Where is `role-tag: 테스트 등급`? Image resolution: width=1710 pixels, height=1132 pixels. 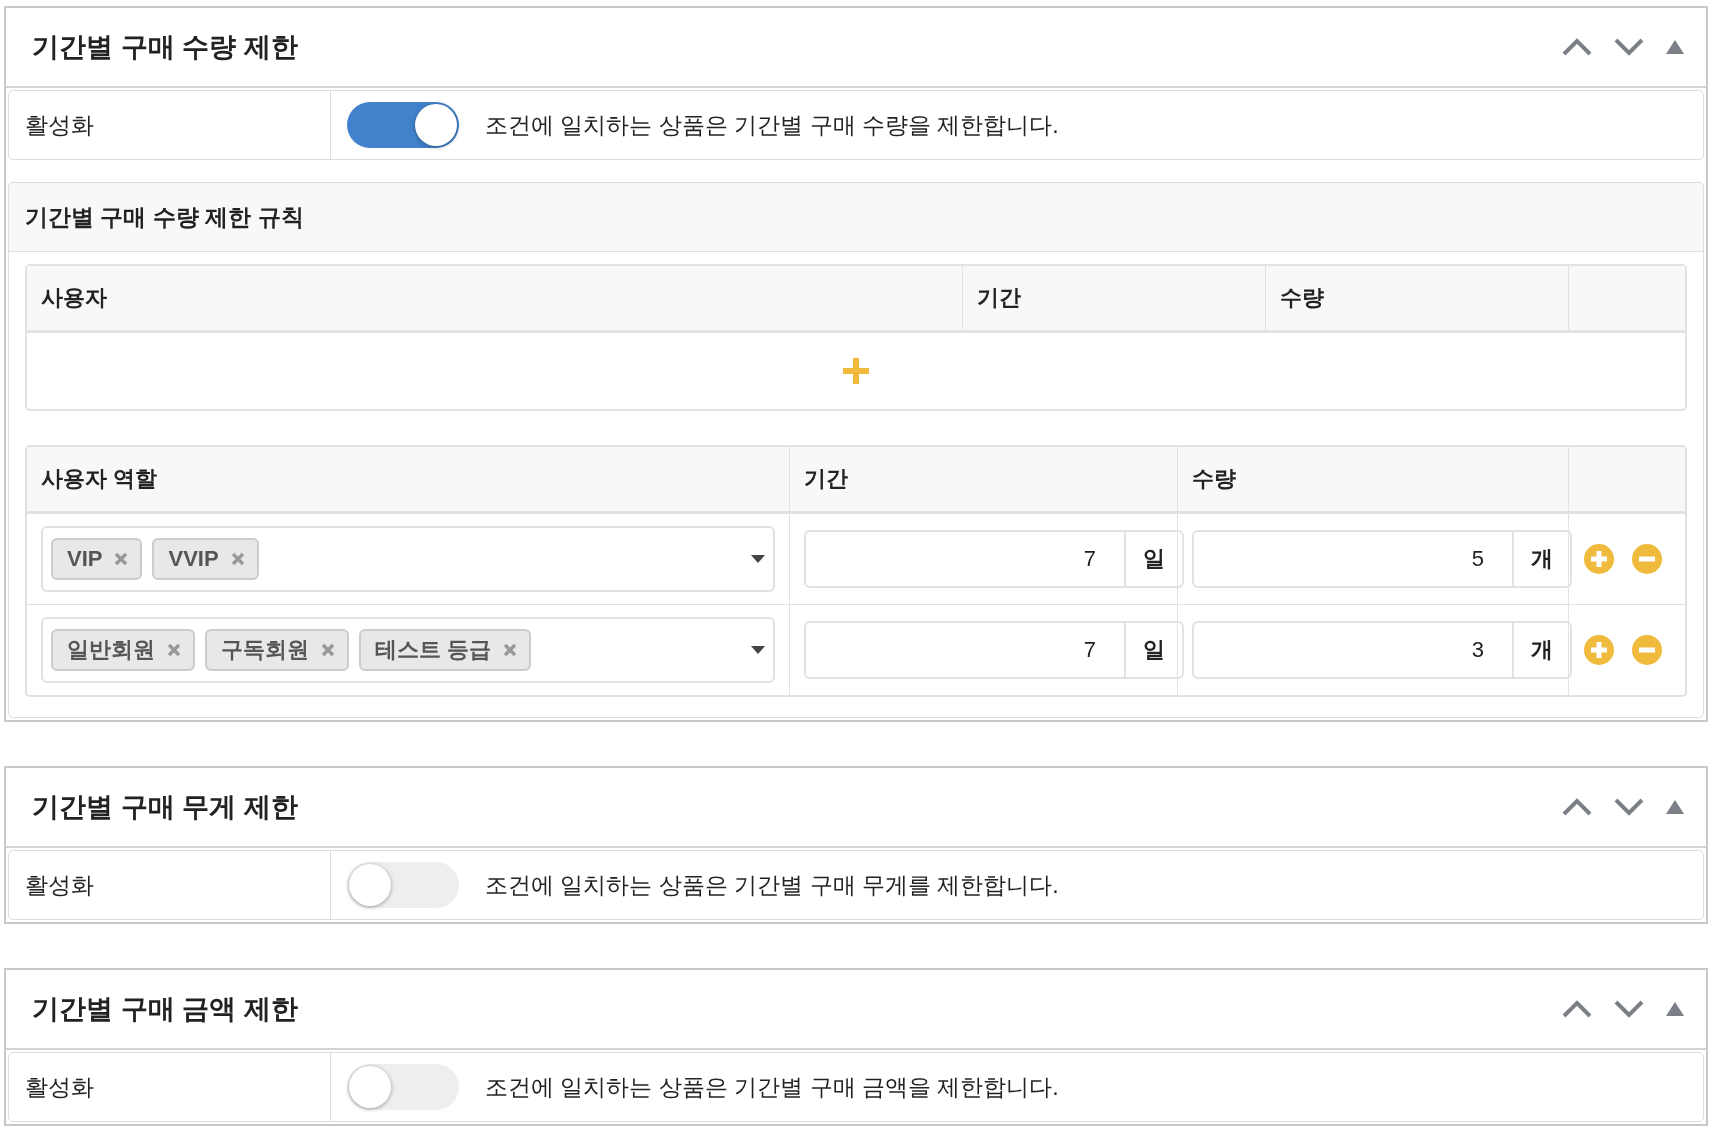
role-tag: 테스트 등급 is located at coordinates (445, 650).